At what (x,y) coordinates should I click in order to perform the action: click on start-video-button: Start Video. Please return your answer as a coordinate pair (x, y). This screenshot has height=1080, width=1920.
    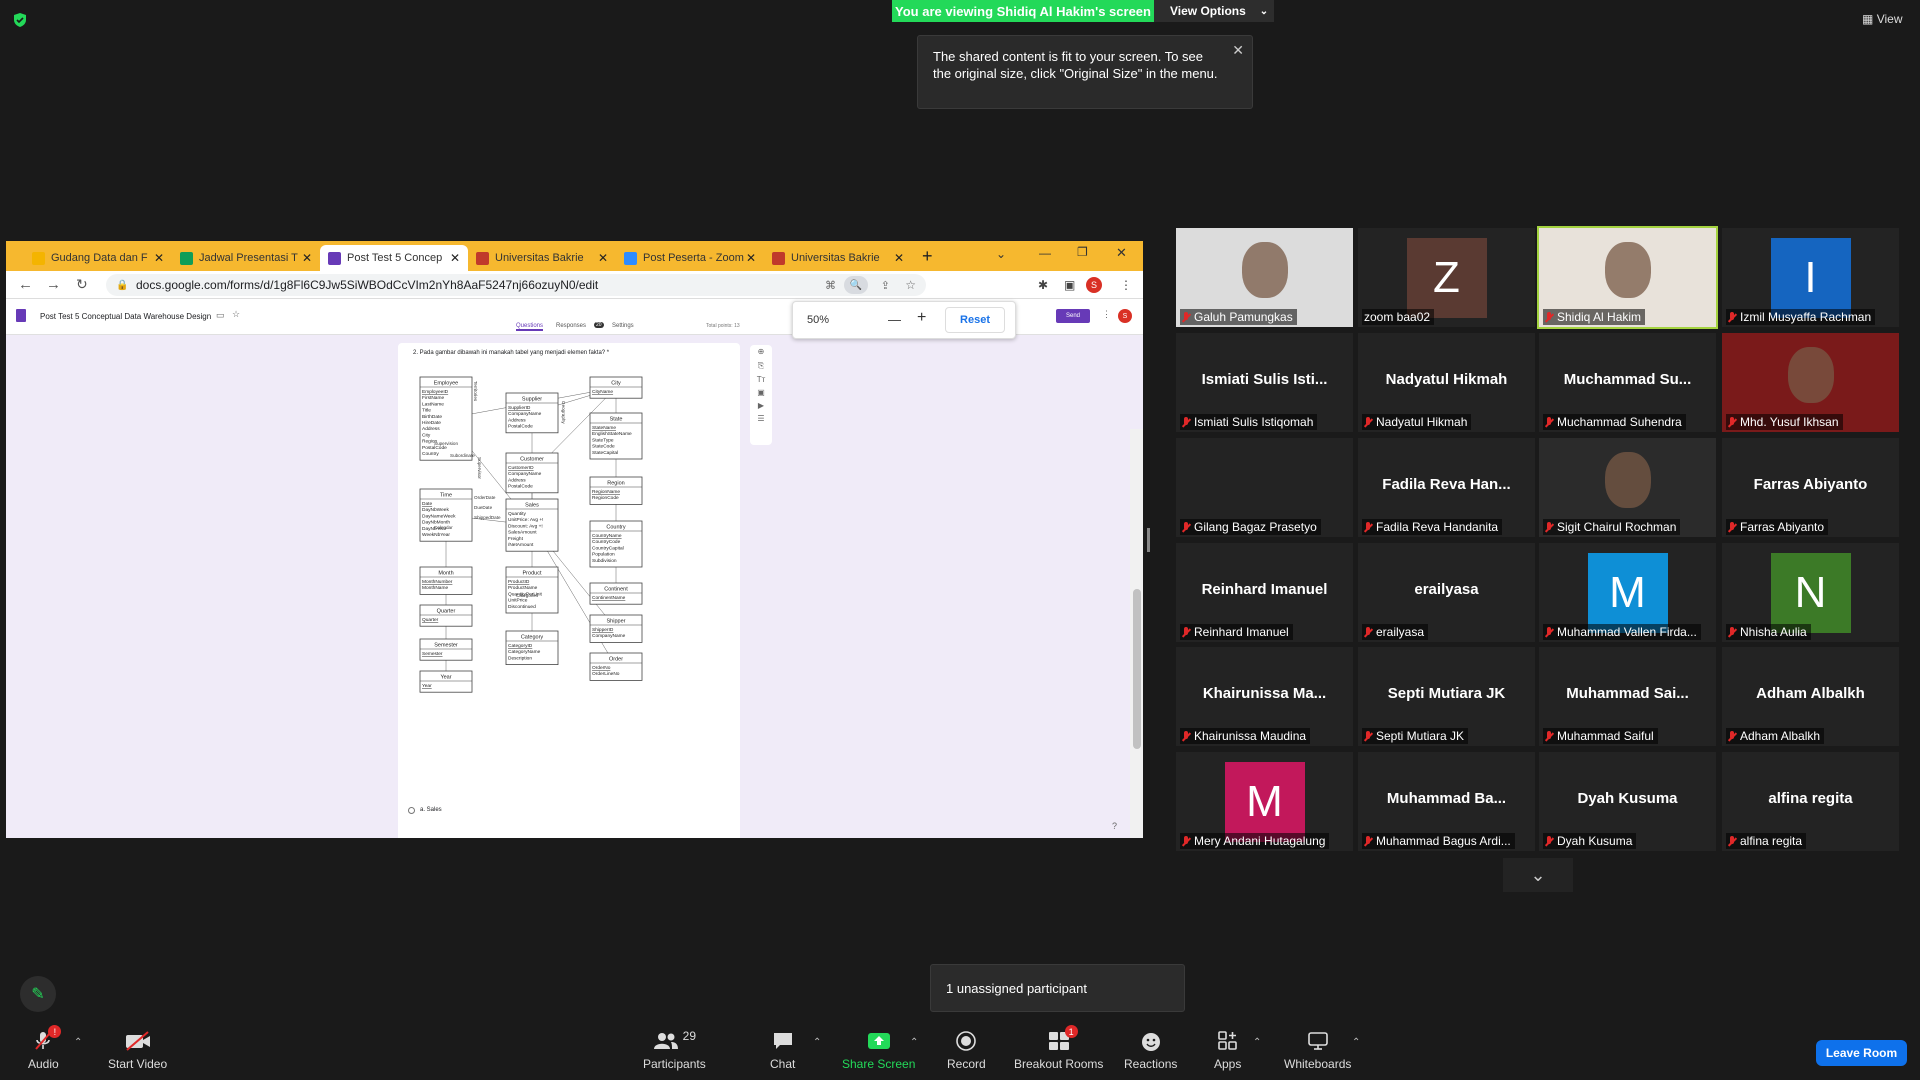
    Looking at the image, I should click on (137, 1050).